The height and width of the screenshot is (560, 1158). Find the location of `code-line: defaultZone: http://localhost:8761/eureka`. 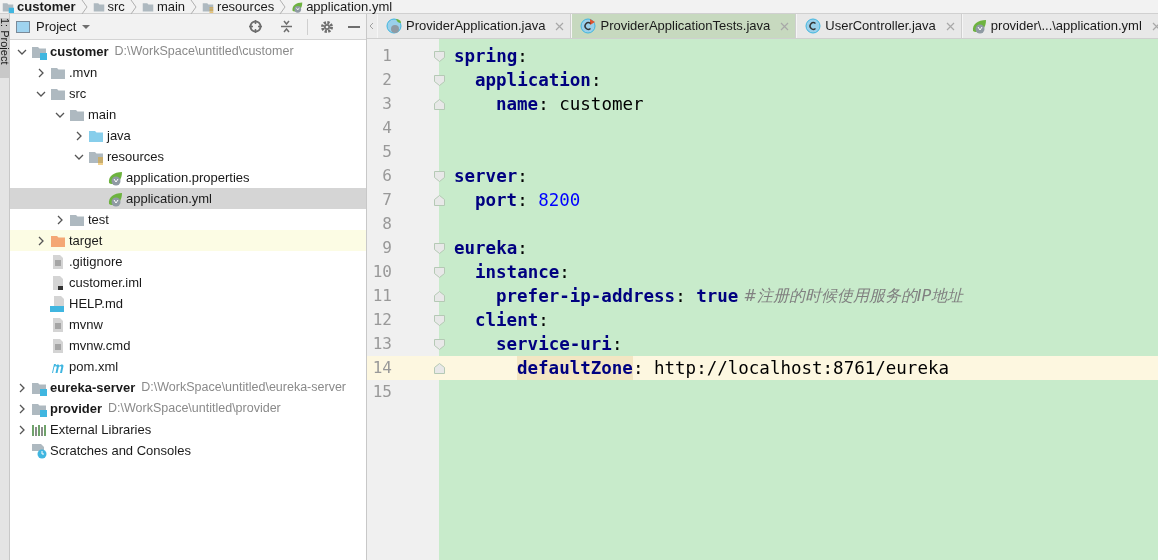

code-line: defaultZone: http://localhost:8761/eureka is located at coordinates (733, 368).